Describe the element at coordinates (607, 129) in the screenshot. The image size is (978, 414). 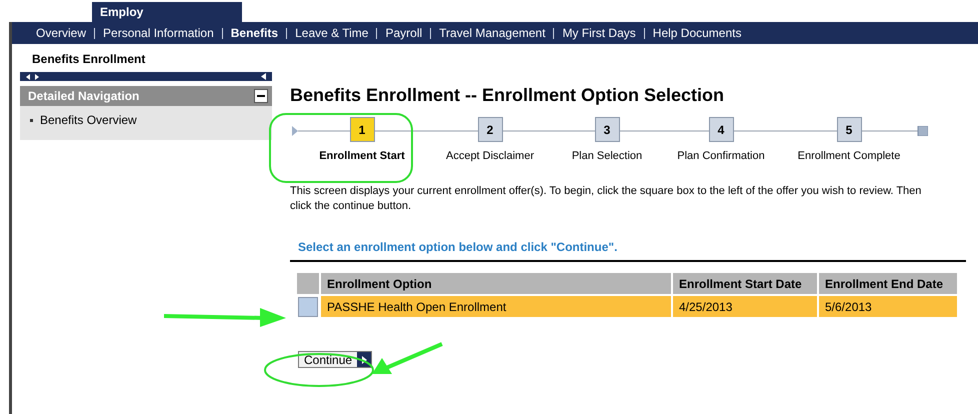
I see `step-number: 3` at that location.